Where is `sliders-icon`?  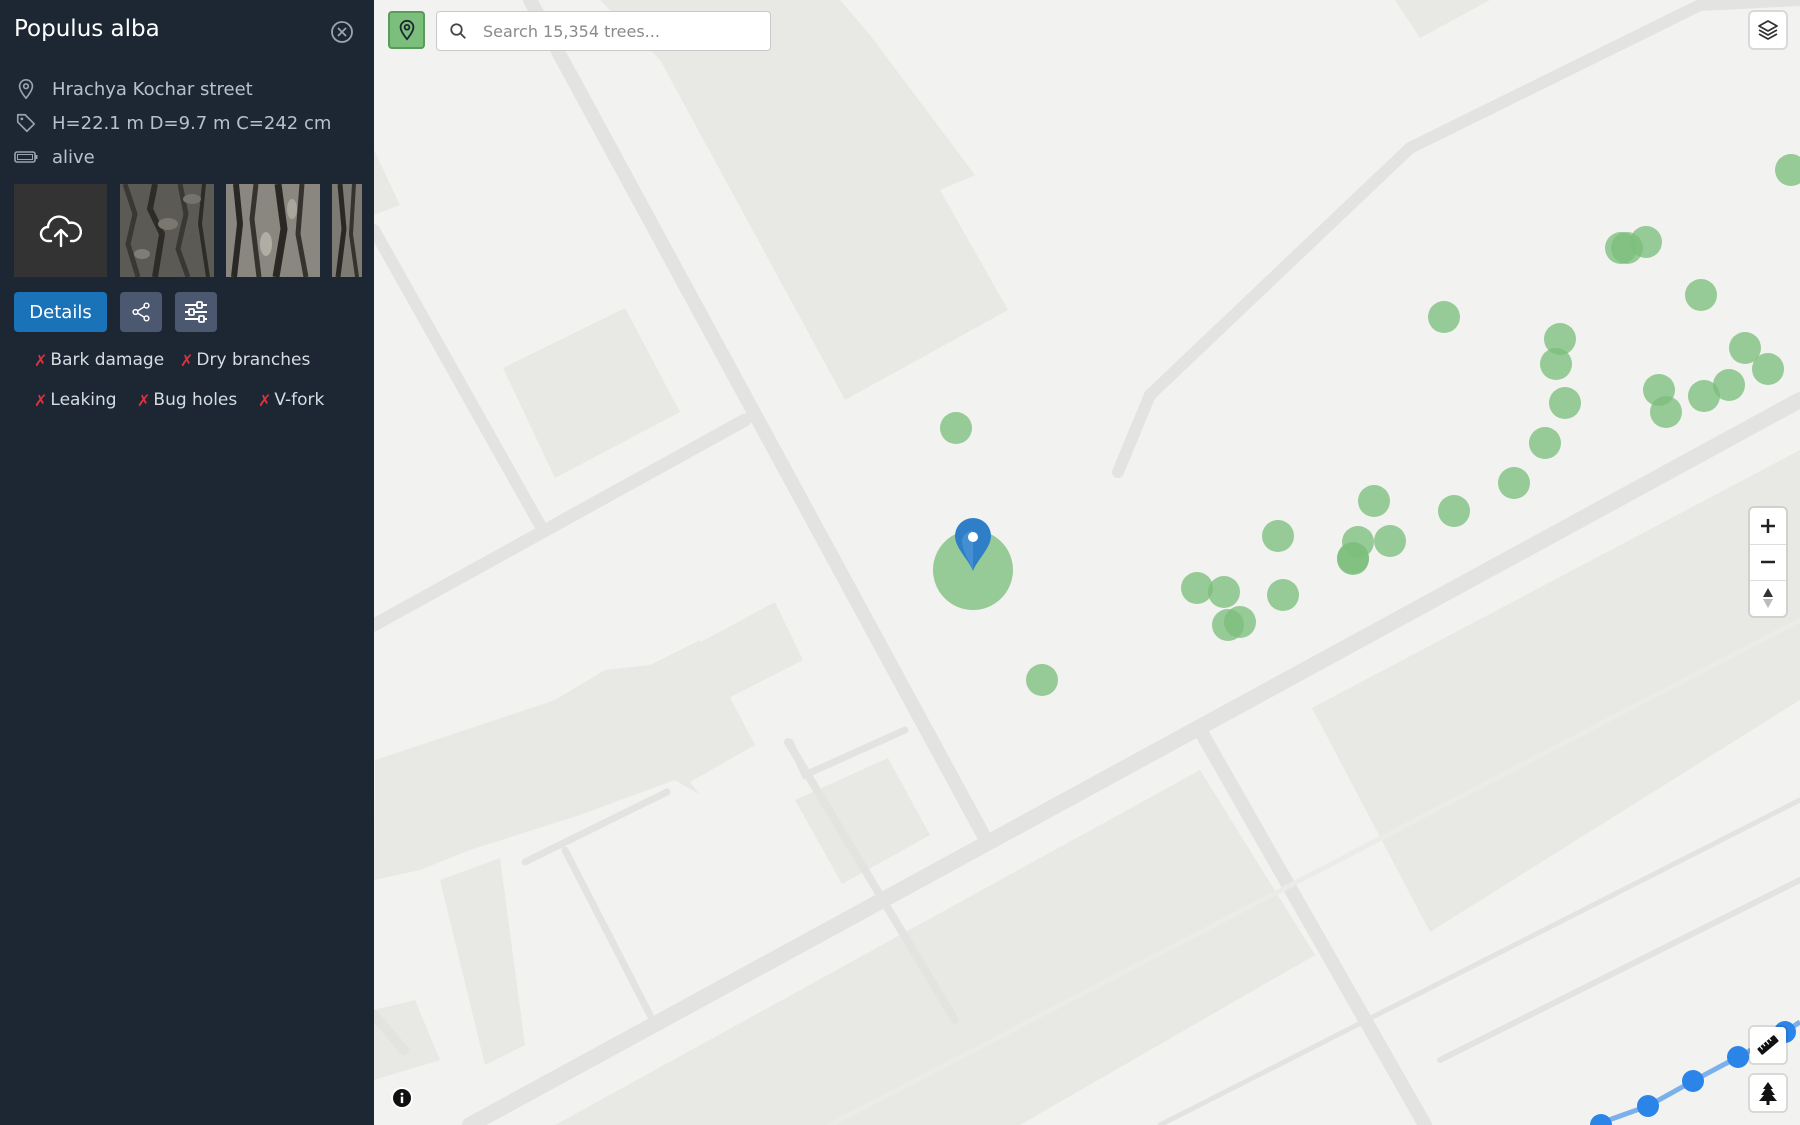
sliders-icon is located at coordinates (196, 312).